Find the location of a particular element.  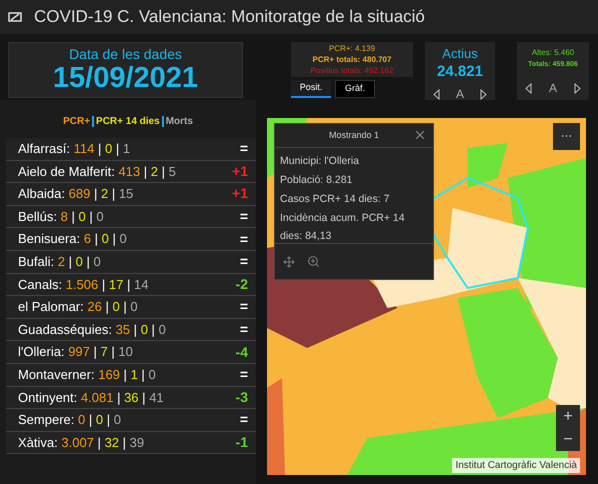

municipality-text: Aielo de Malferit: 413 | 2 | 5 is located at coordinates (97, 171).